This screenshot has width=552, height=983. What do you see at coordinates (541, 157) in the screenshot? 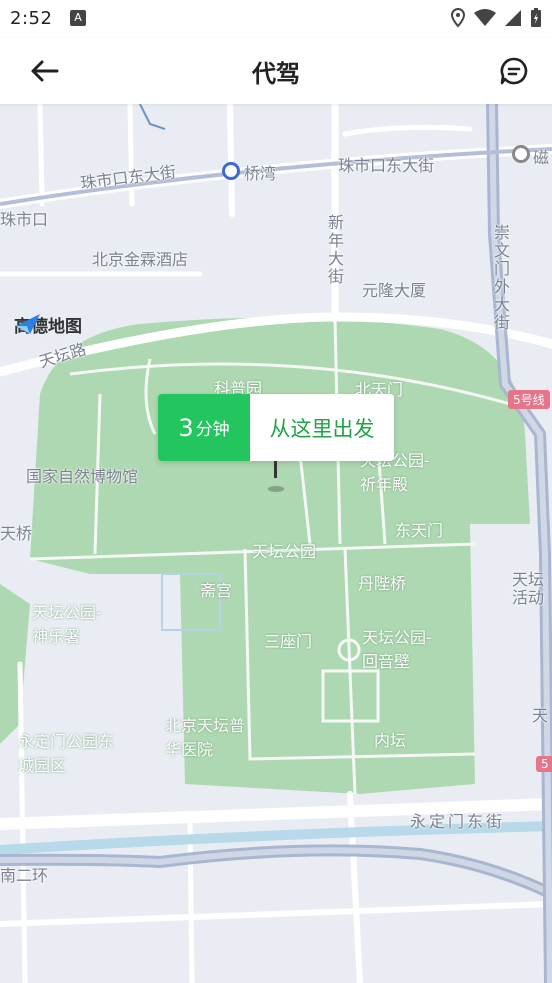
I see `map-label: 磁` at bounding box center [541, 157].